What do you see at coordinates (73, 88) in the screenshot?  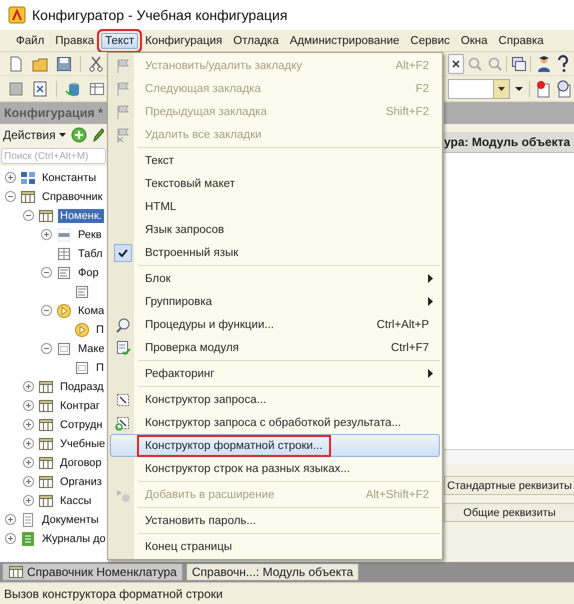 I see `database-icon` at bounding box center [73, 88].